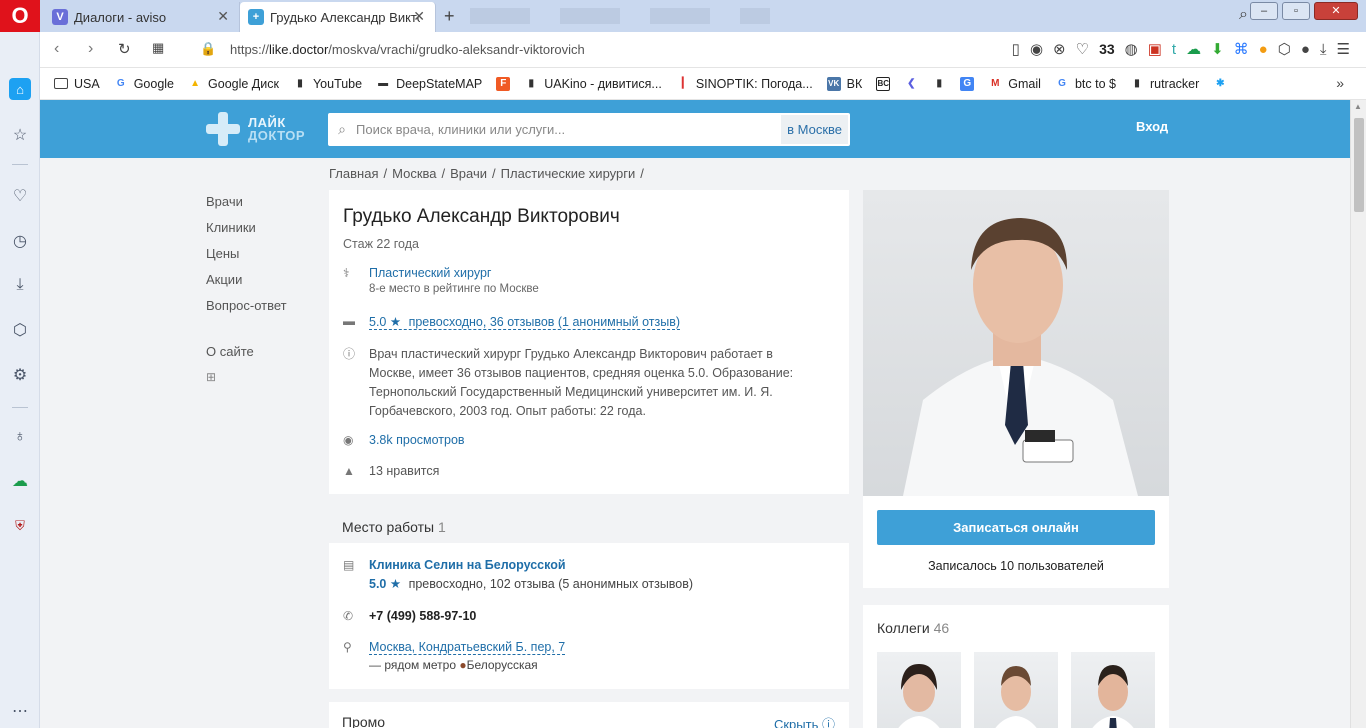  What do you see at coordinates (1220, 84) in the screenshot?
I see `bookmark-star: ✱` at bounding box center [1220, 84].